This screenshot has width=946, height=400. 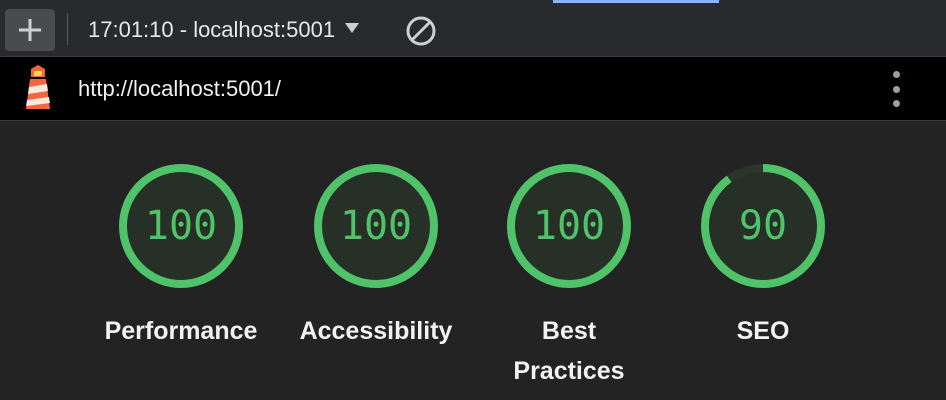 I want to click on gauge-best-practices: 100, so click(x=569, y=226).